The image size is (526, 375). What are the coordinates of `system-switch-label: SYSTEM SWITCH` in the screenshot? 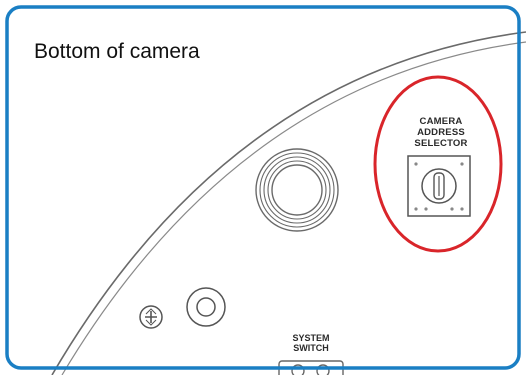 It's located at (311, 343).